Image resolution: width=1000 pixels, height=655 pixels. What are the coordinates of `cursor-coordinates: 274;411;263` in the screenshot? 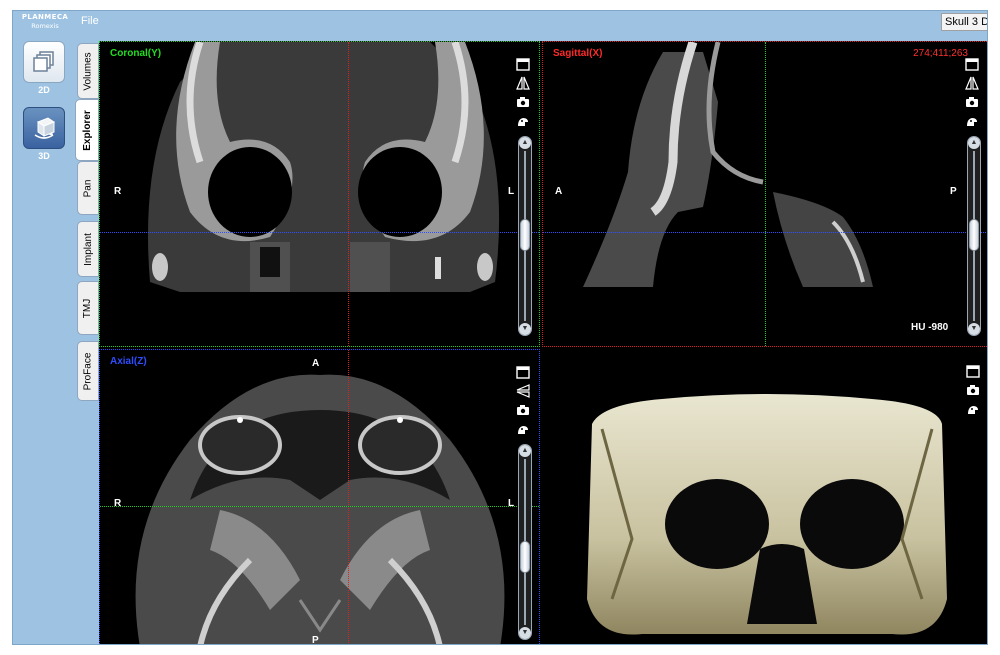 It's located at (940, 53).